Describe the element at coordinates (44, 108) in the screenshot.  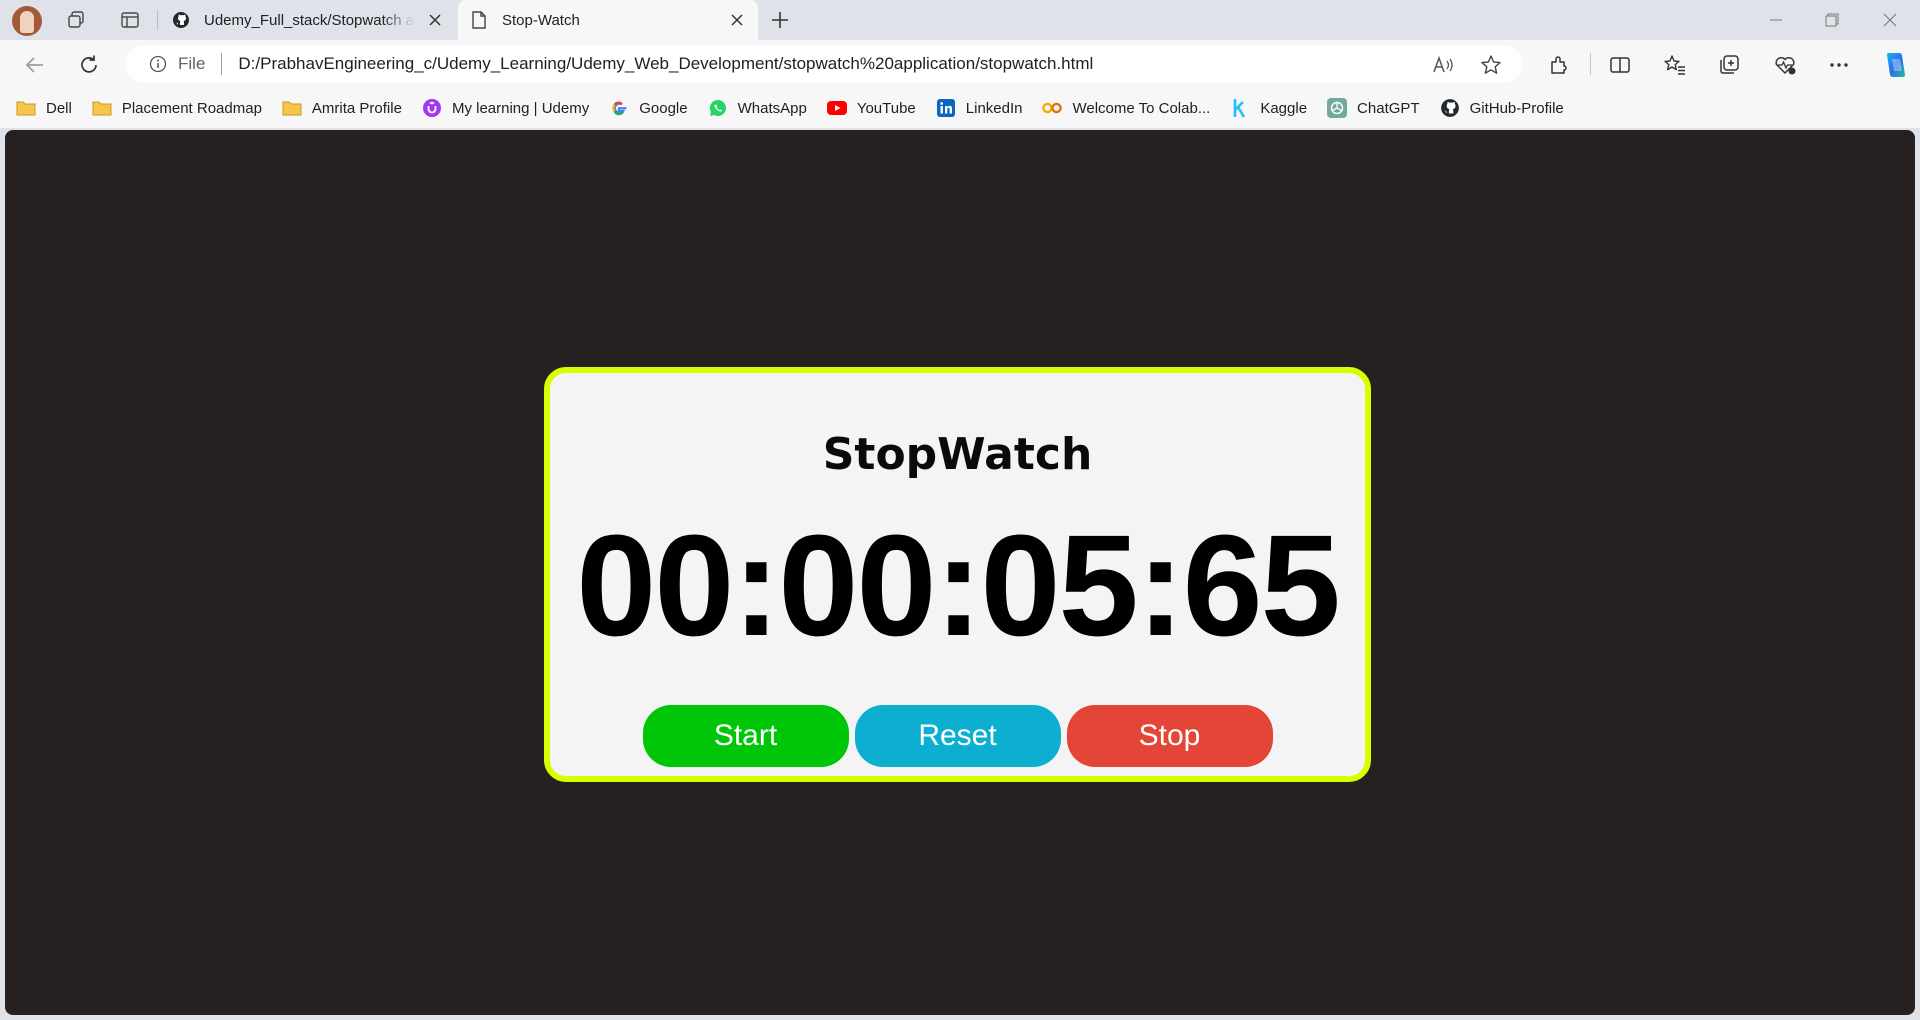
I see `bookmark-dell: Dell` at that location.